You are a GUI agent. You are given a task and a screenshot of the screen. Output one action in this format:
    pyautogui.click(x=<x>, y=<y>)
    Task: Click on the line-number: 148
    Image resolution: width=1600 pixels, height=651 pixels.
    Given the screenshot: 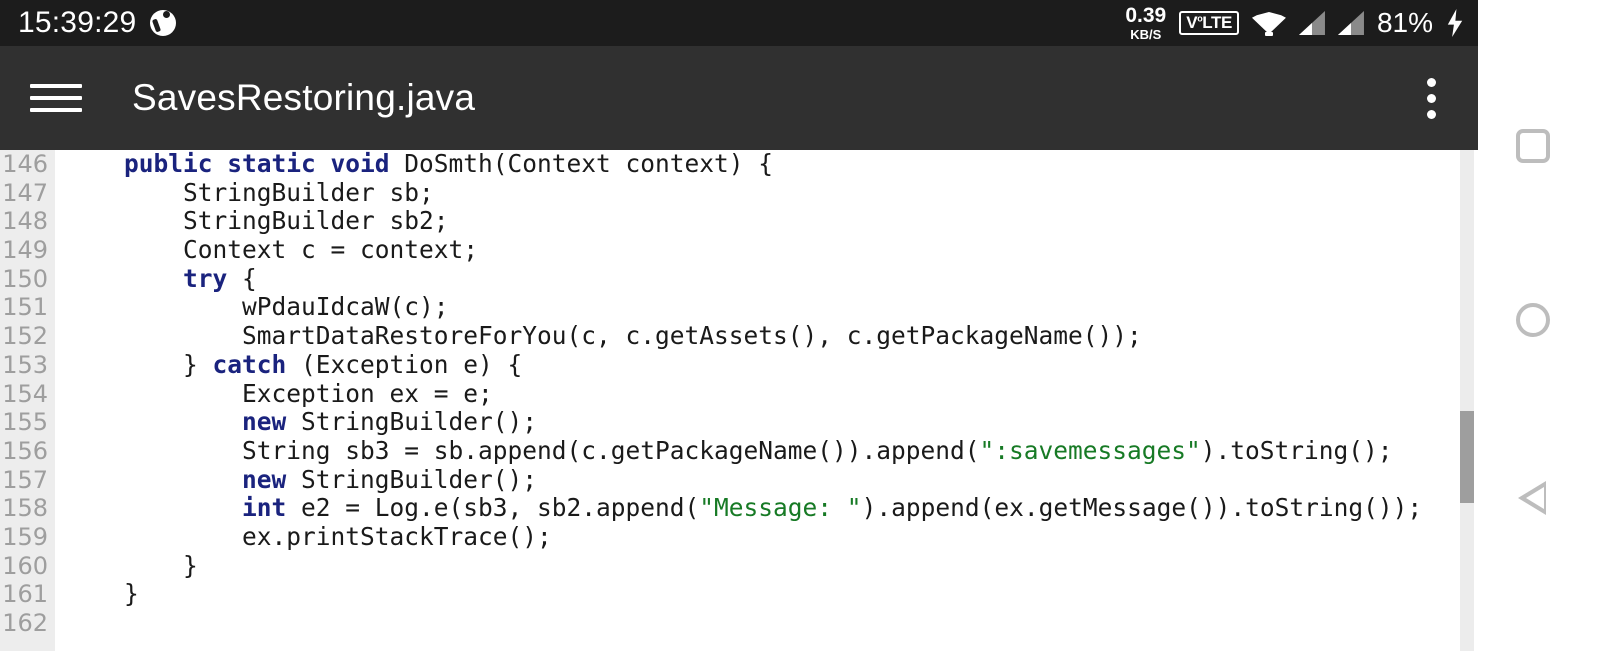 What is the action you would take?
    pyautogui.click(x=25, y=221)
    